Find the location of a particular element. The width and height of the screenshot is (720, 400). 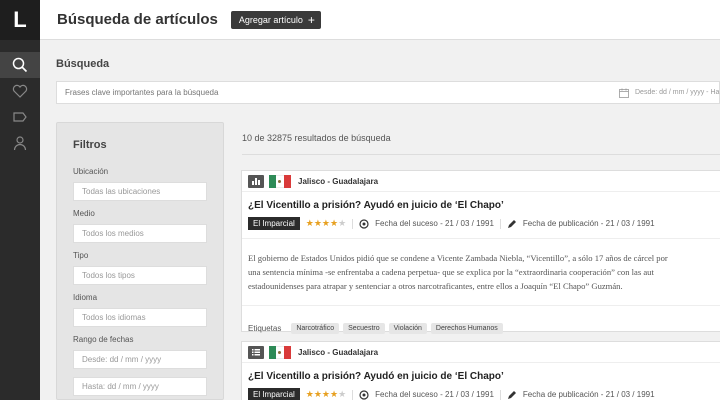

search-bar: Desde: dd / mm / yyyy - Ha is located at coordinates (388, 92).